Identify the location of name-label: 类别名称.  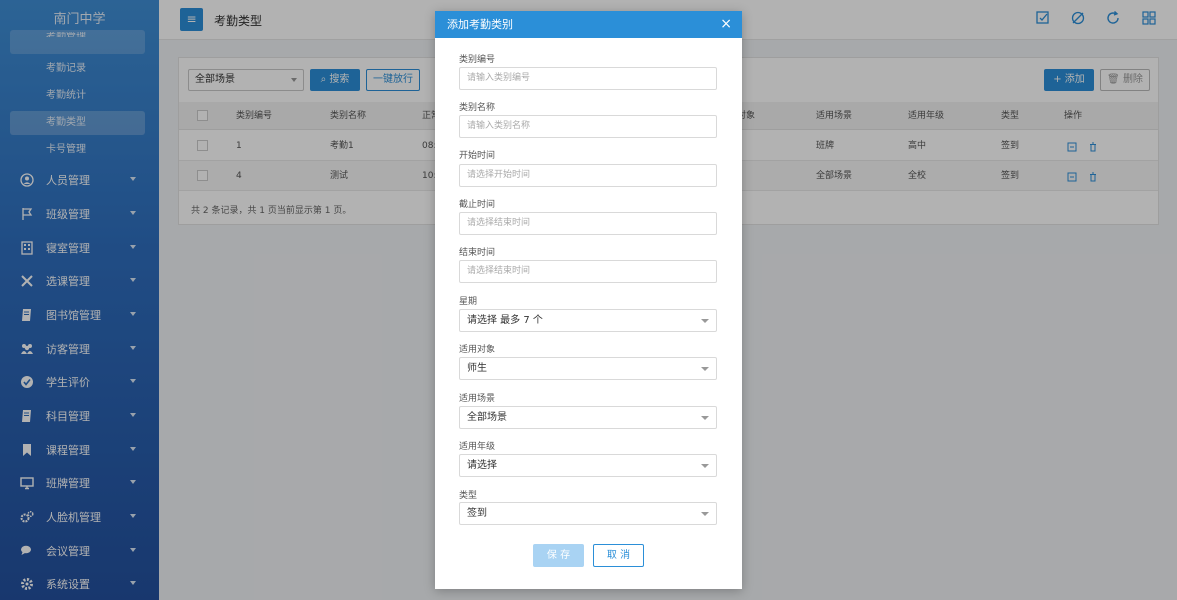
(477, 108).